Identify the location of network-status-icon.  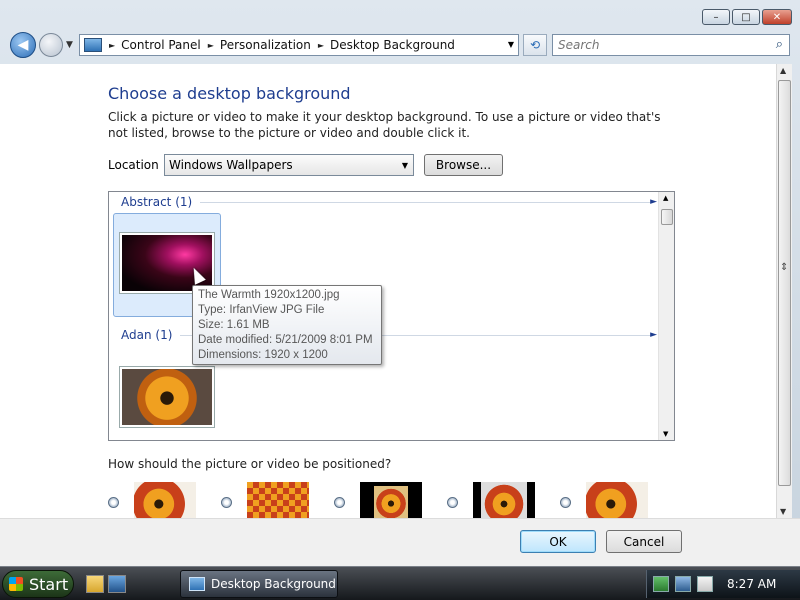
(683, 584).